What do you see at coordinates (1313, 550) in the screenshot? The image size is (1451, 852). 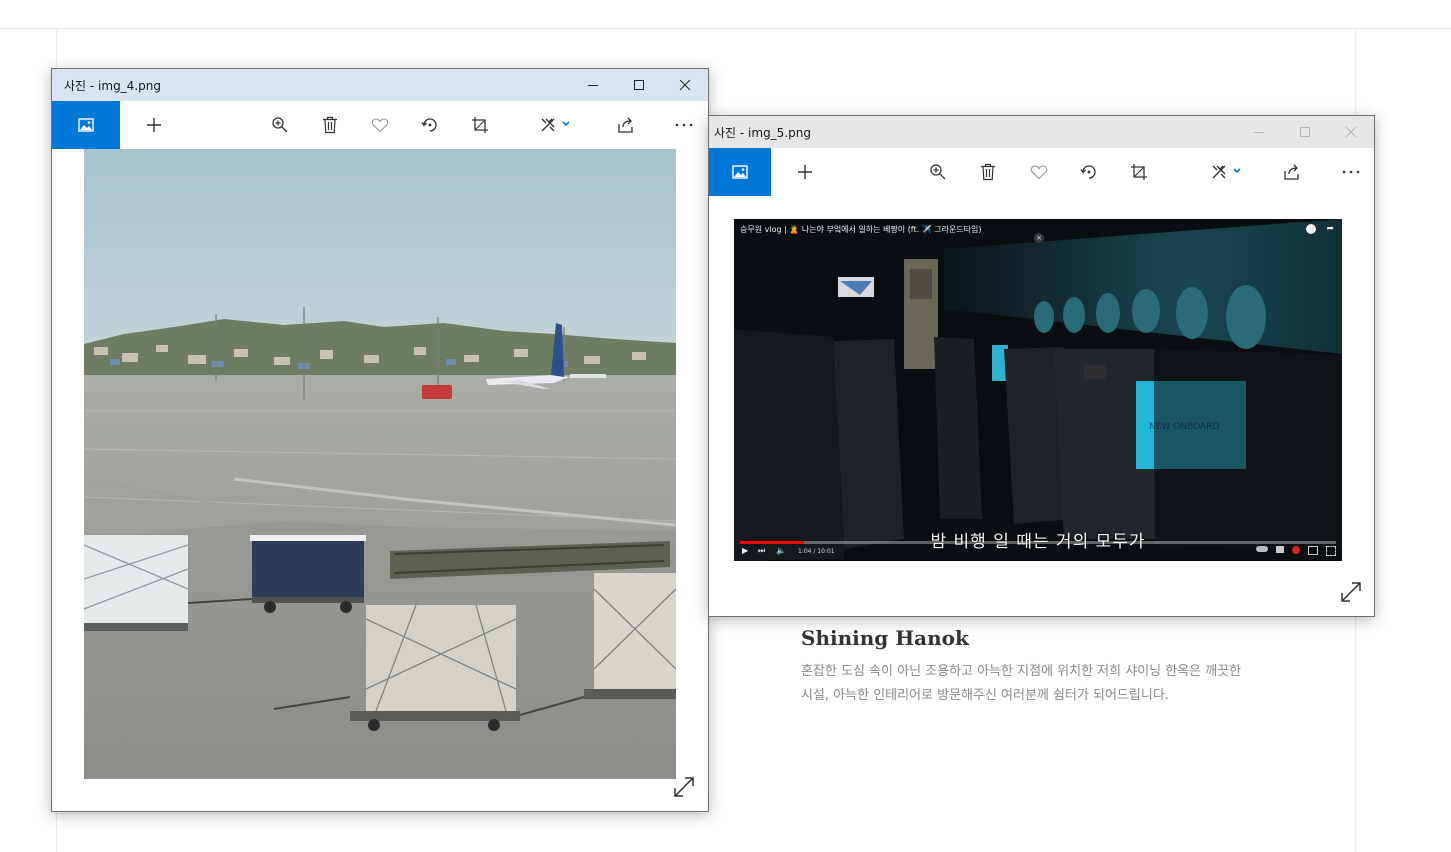 I see `miniplayer-icon` at bounding box center [1313, 550].